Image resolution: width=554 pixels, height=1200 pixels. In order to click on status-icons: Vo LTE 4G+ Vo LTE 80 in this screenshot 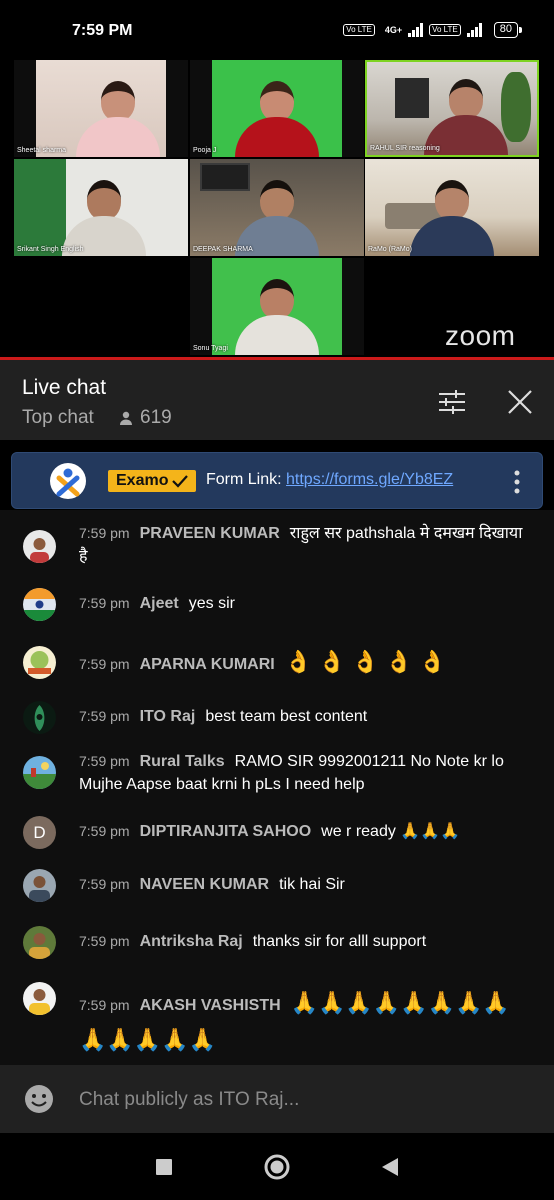, I will do `click(433, 30)`.